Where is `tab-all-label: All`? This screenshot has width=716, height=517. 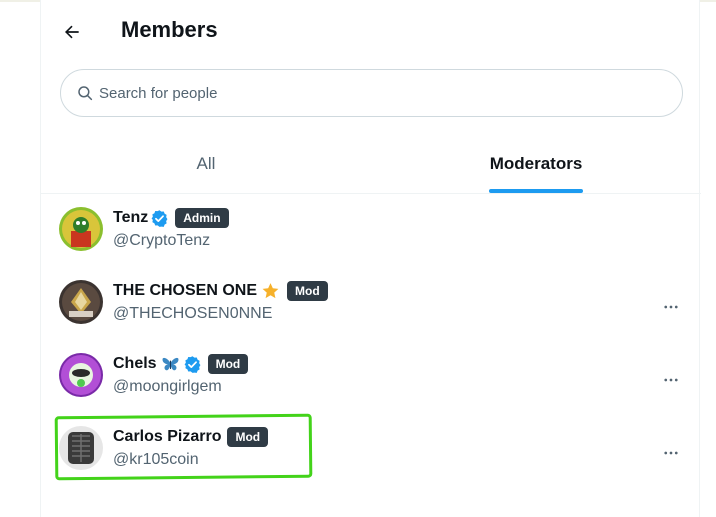 tab-all-label: All is located at coordinates (206, 163).